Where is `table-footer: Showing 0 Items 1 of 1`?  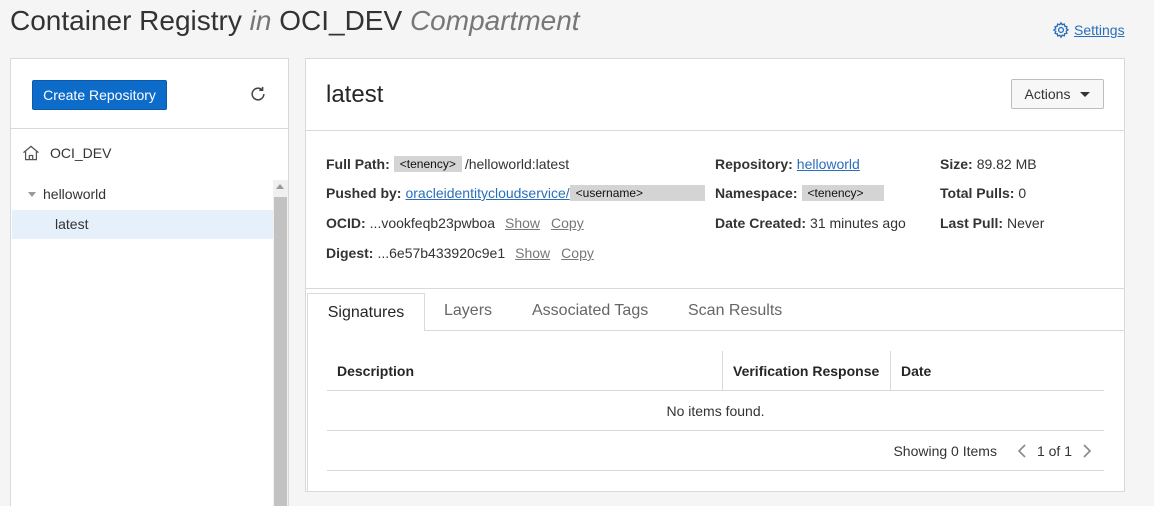
table-footer: Showing 0 Items 1 of 1 is located at coordinates (715, 451).